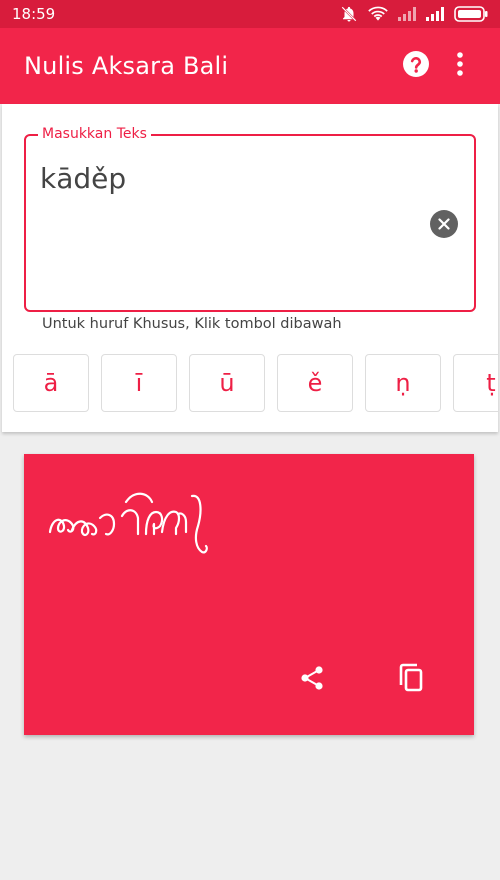 The width and height of the screenshot is (500, 880). I want to click on input-helper-text: Untuk huruf Khusus, Klik tombol dibawah, so click(192, 324).